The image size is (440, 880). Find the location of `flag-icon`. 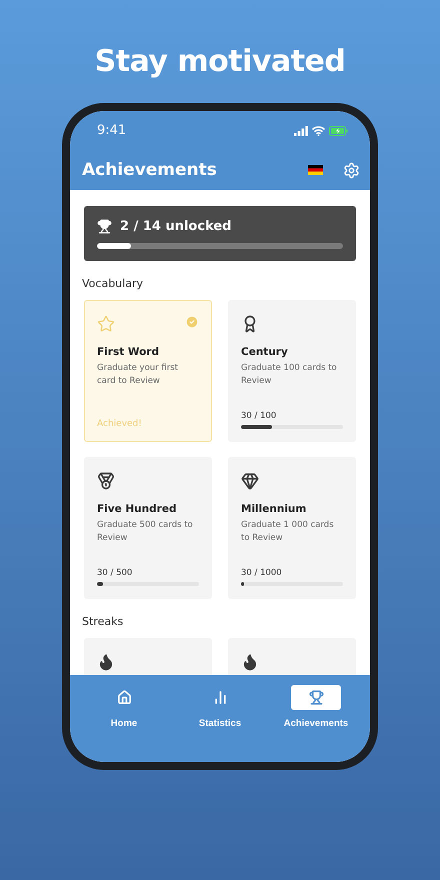

flag-icon is located at coordinates (315, 170).